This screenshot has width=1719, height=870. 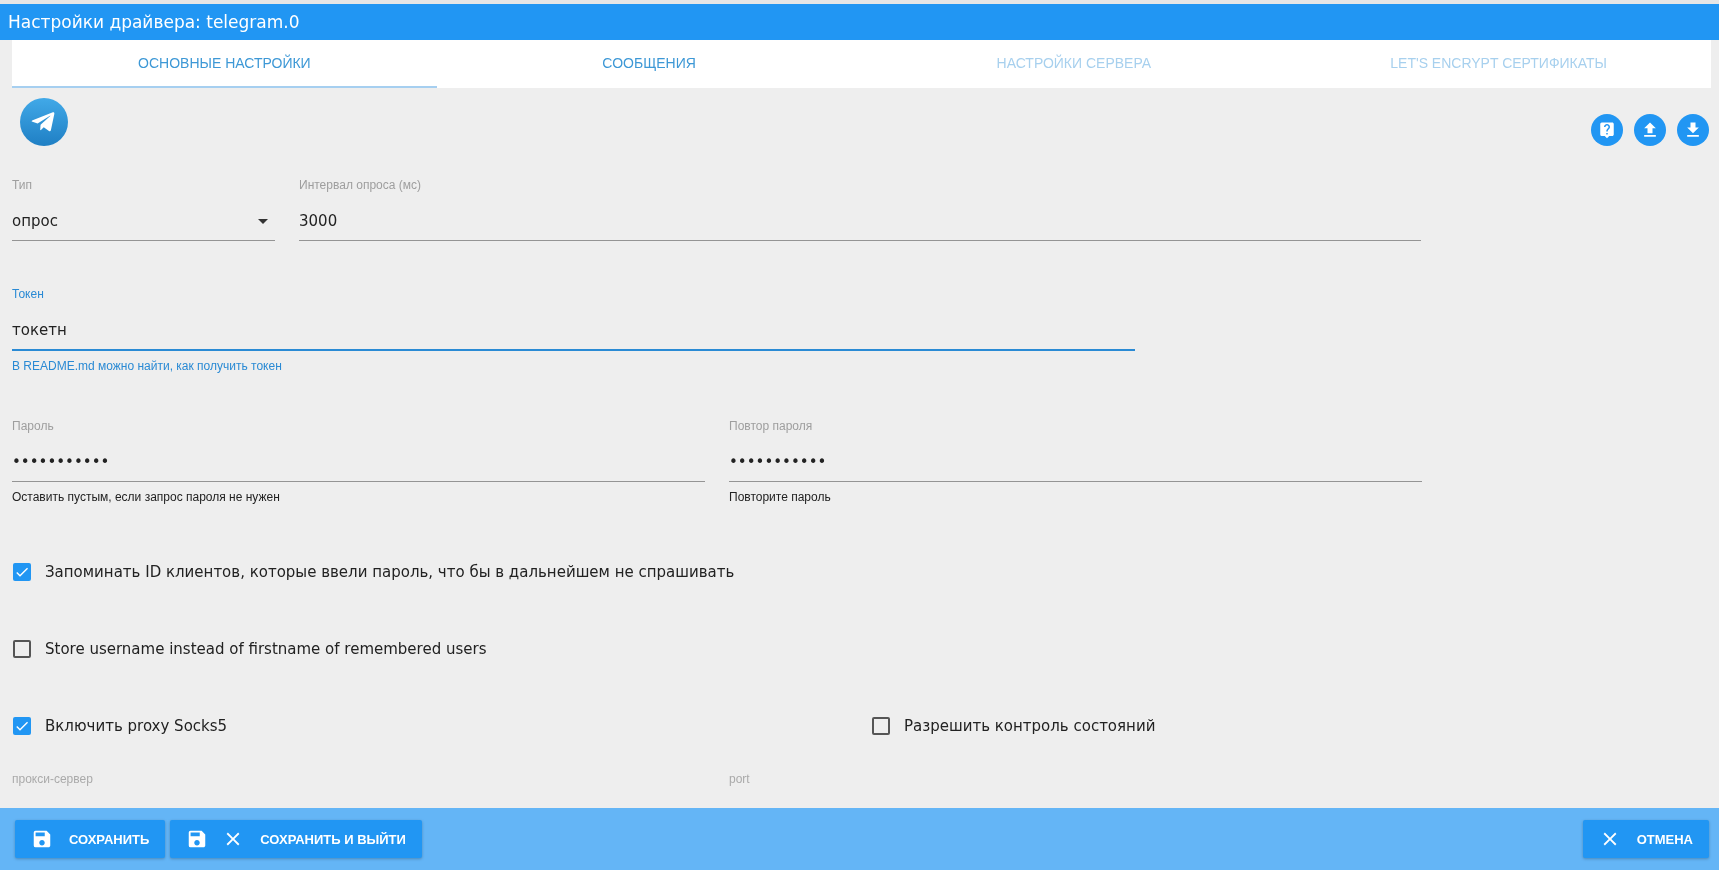 What do you see at coordinates (1693, 130) in the screenshot?
I see `download-button` at bounding box center [1693, 130].